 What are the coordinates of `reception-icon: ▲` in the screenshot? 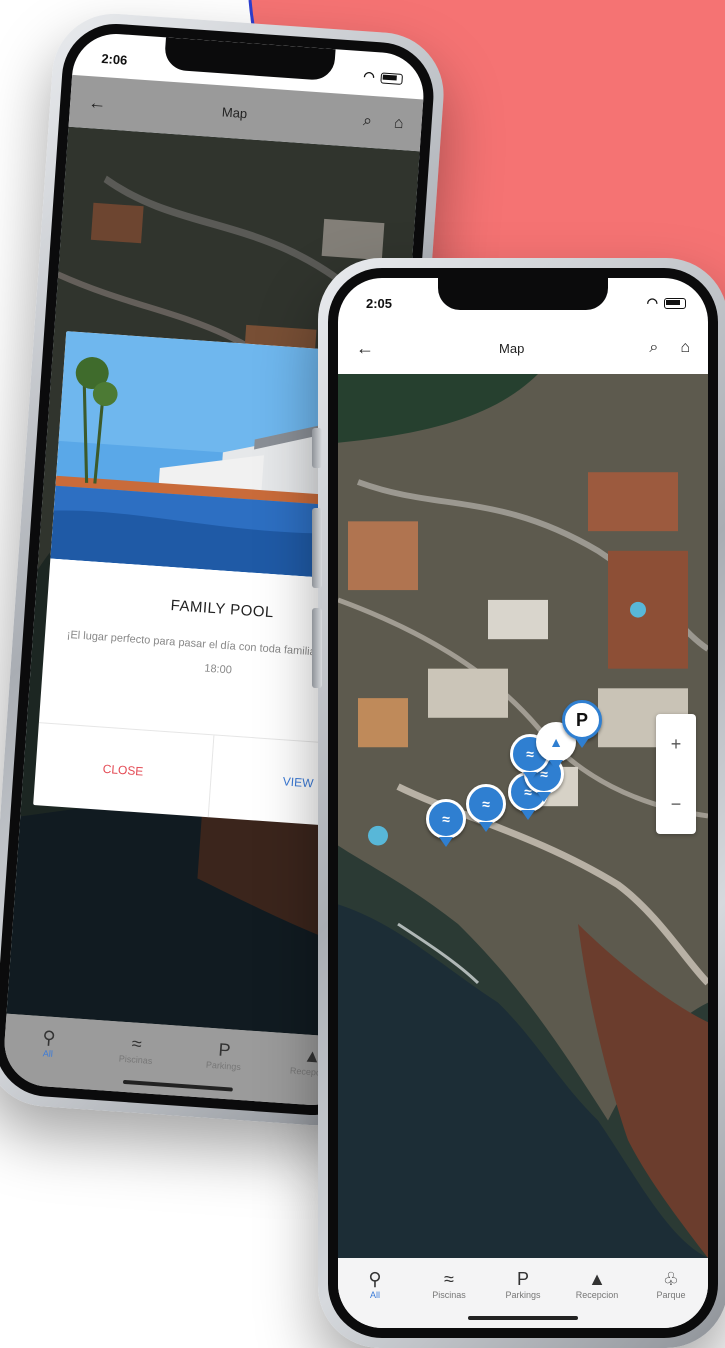 It's located at (597, 1279).